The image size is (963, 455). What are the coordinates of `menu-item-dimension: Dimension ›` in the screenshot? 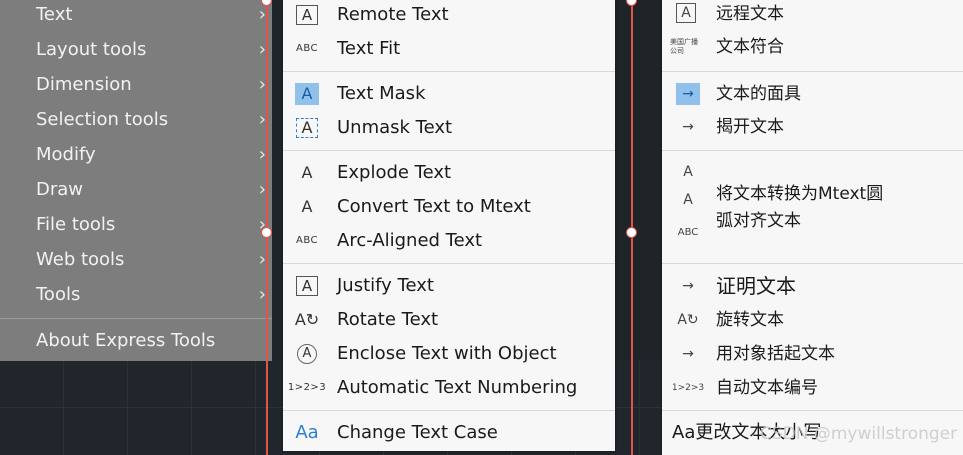 It's located at (136, 84).